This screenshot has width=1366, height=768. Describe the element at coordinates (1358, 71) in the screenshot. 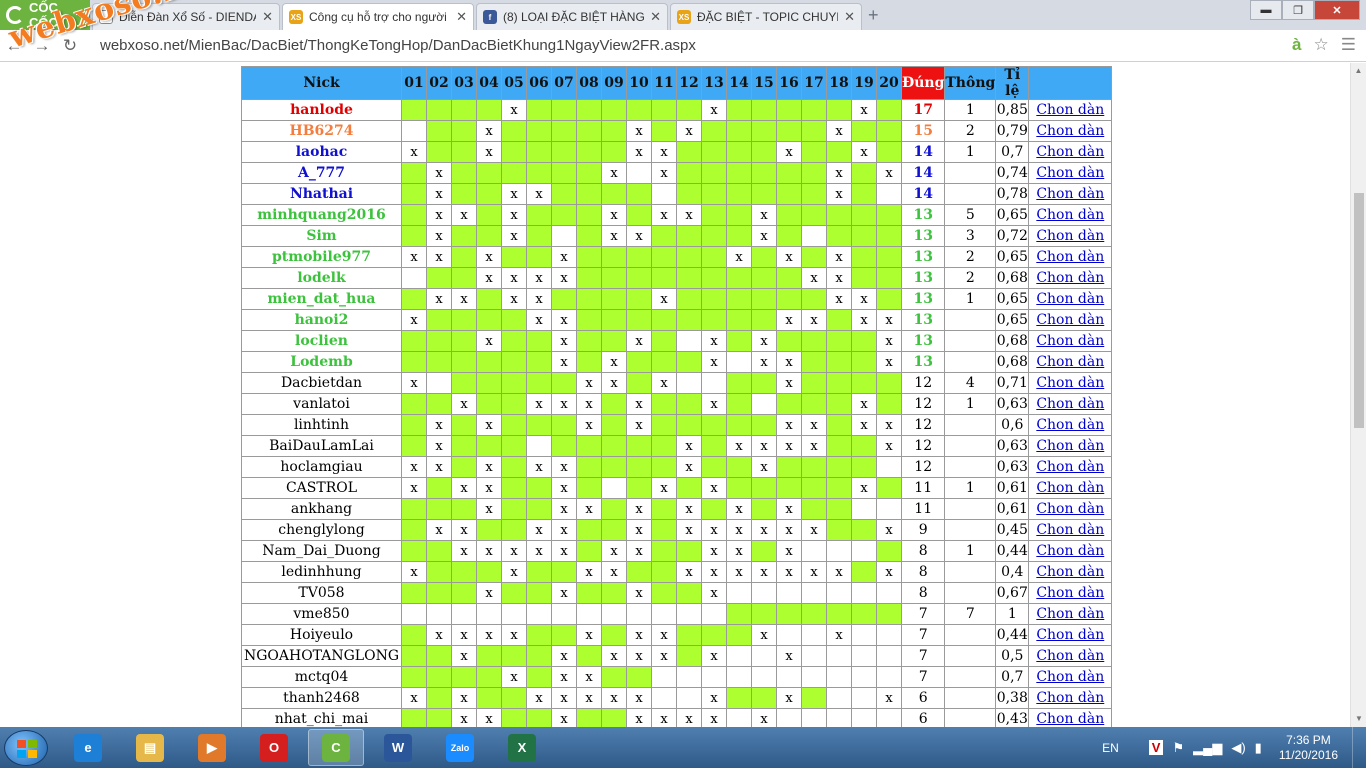

I see `scroll-up-icon: ▲` at that location.